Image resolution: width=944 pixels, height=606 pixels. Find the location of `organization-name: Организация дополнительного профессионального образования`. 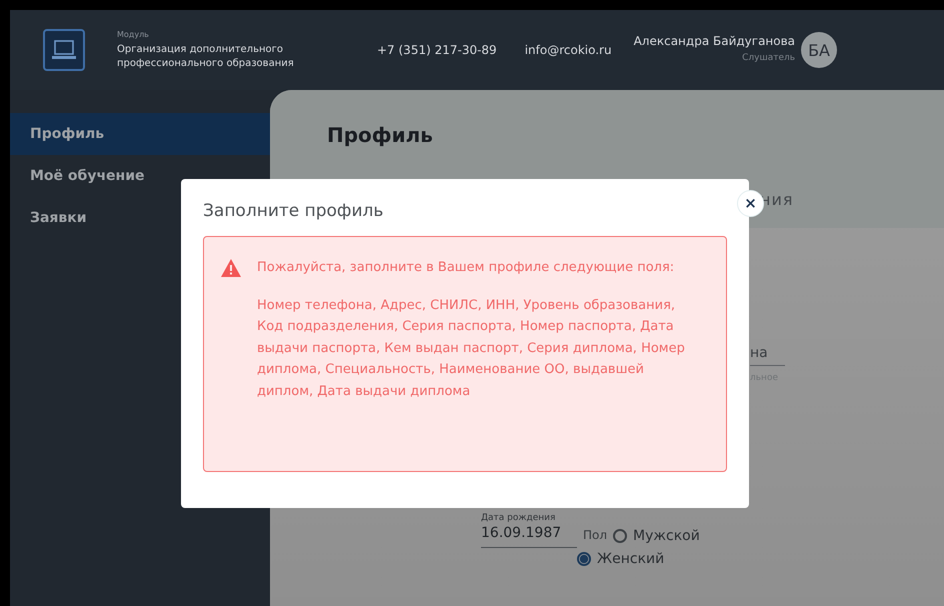

organization-name: Организация дополнительного профессионального образования is located at coordinates (206, 56).